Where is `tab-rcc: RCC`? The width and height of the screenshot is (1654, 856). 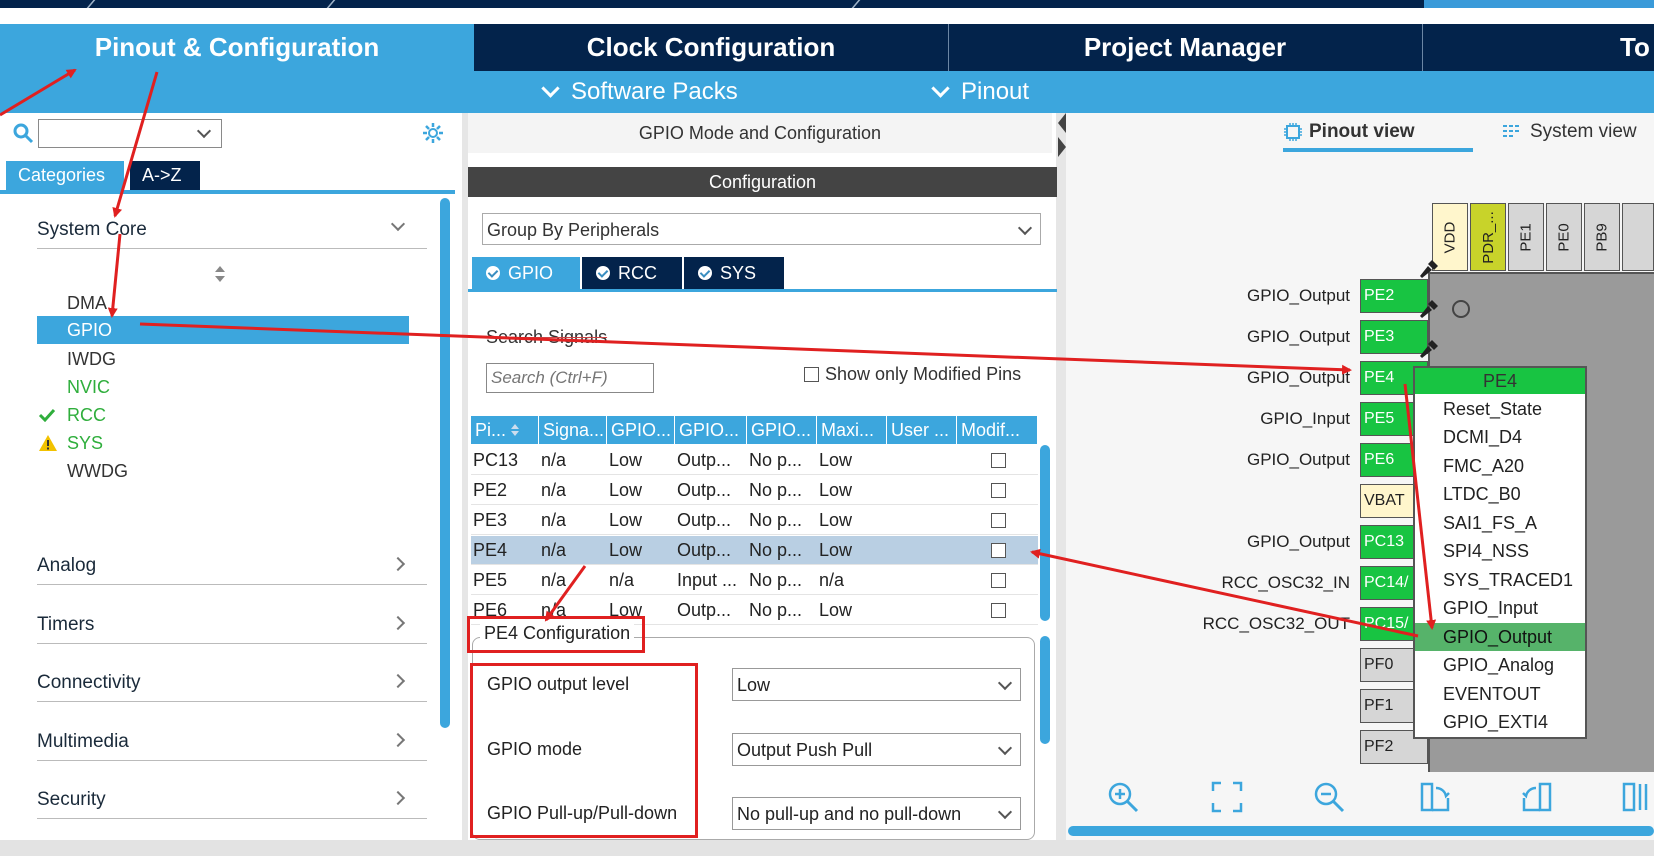 tab-rcc: RCC is located at coordinates (632, 273).